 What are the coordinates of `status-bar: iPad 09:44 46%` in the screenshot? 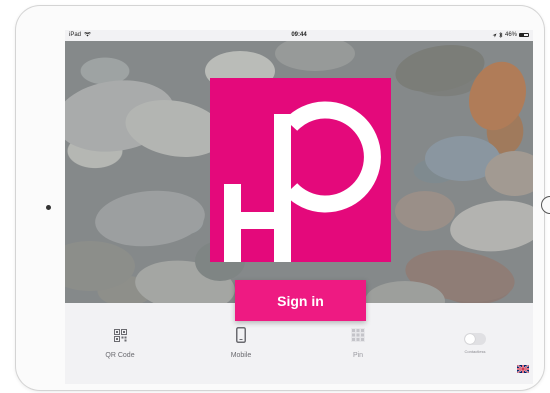 It's located at (299, 35).